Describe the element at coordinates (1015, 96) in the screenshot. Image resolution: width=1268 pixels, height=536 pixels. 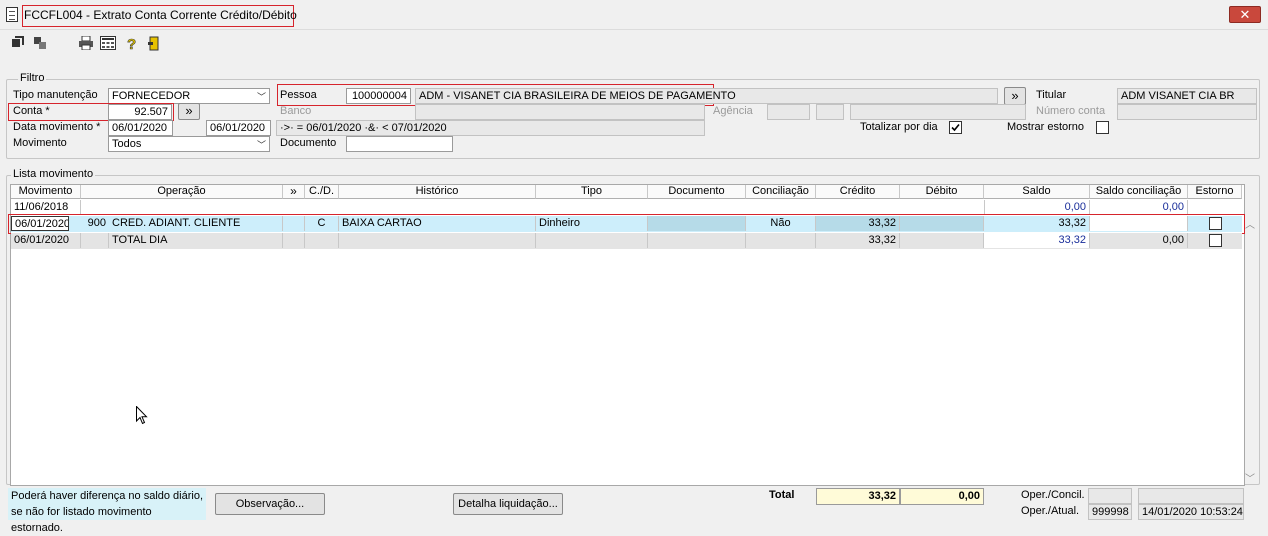
I see `pessoa-lookup-button: »` at that location.